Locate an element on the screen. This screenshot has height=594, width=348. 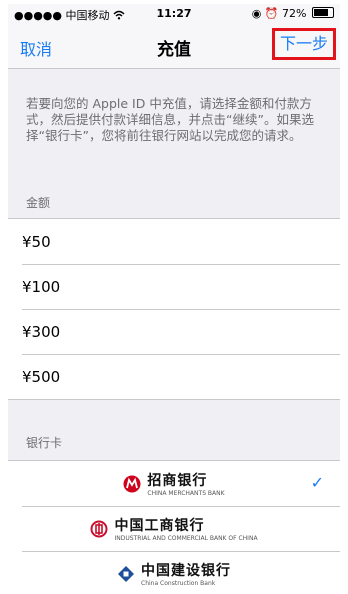
bank-option-ccb: 中国建设银行 China Construction Bank is located at coordinates (174, 571).